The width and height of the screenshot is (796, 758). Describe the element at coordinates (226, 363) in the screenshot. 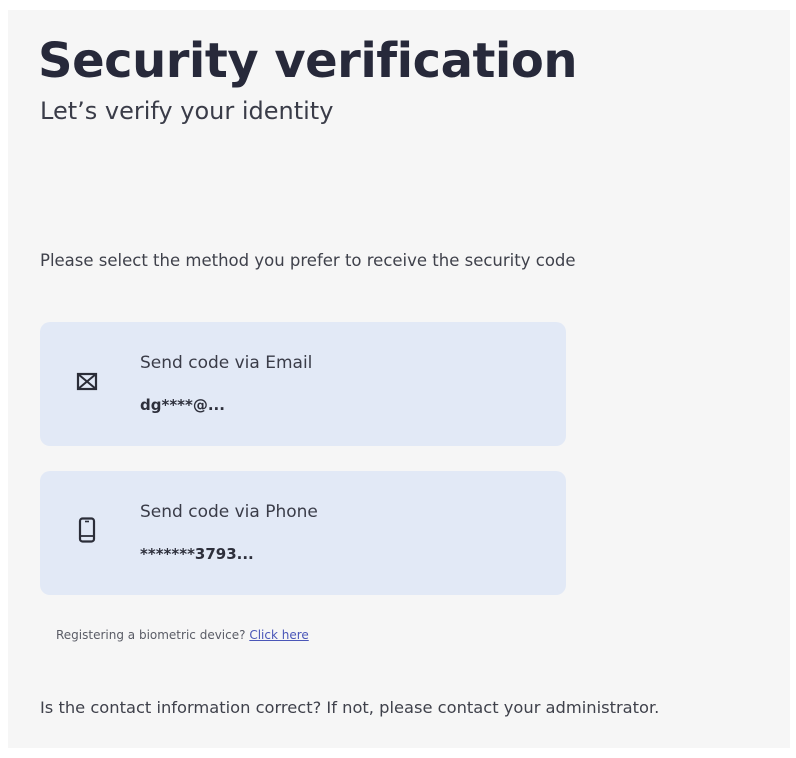

I see `email-method-label: Send code via Email` at that location.